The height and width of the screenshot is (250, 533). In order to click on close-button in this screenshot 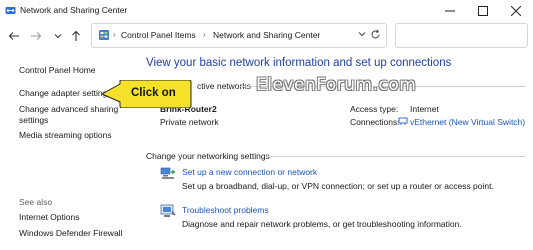, I will do `click(516, 10)`.